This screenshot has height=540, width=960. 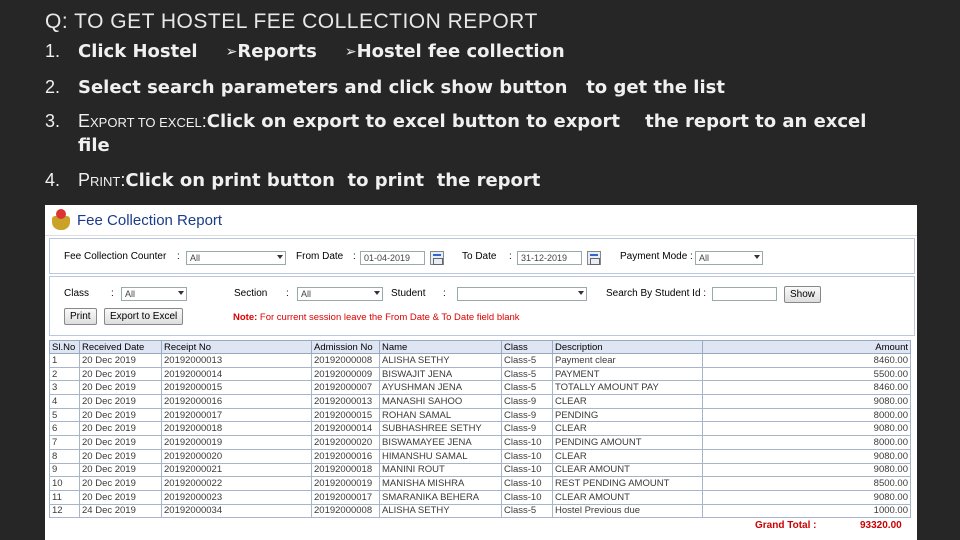 I want to click on column-header: Admission No, so click(x=345, y=347).